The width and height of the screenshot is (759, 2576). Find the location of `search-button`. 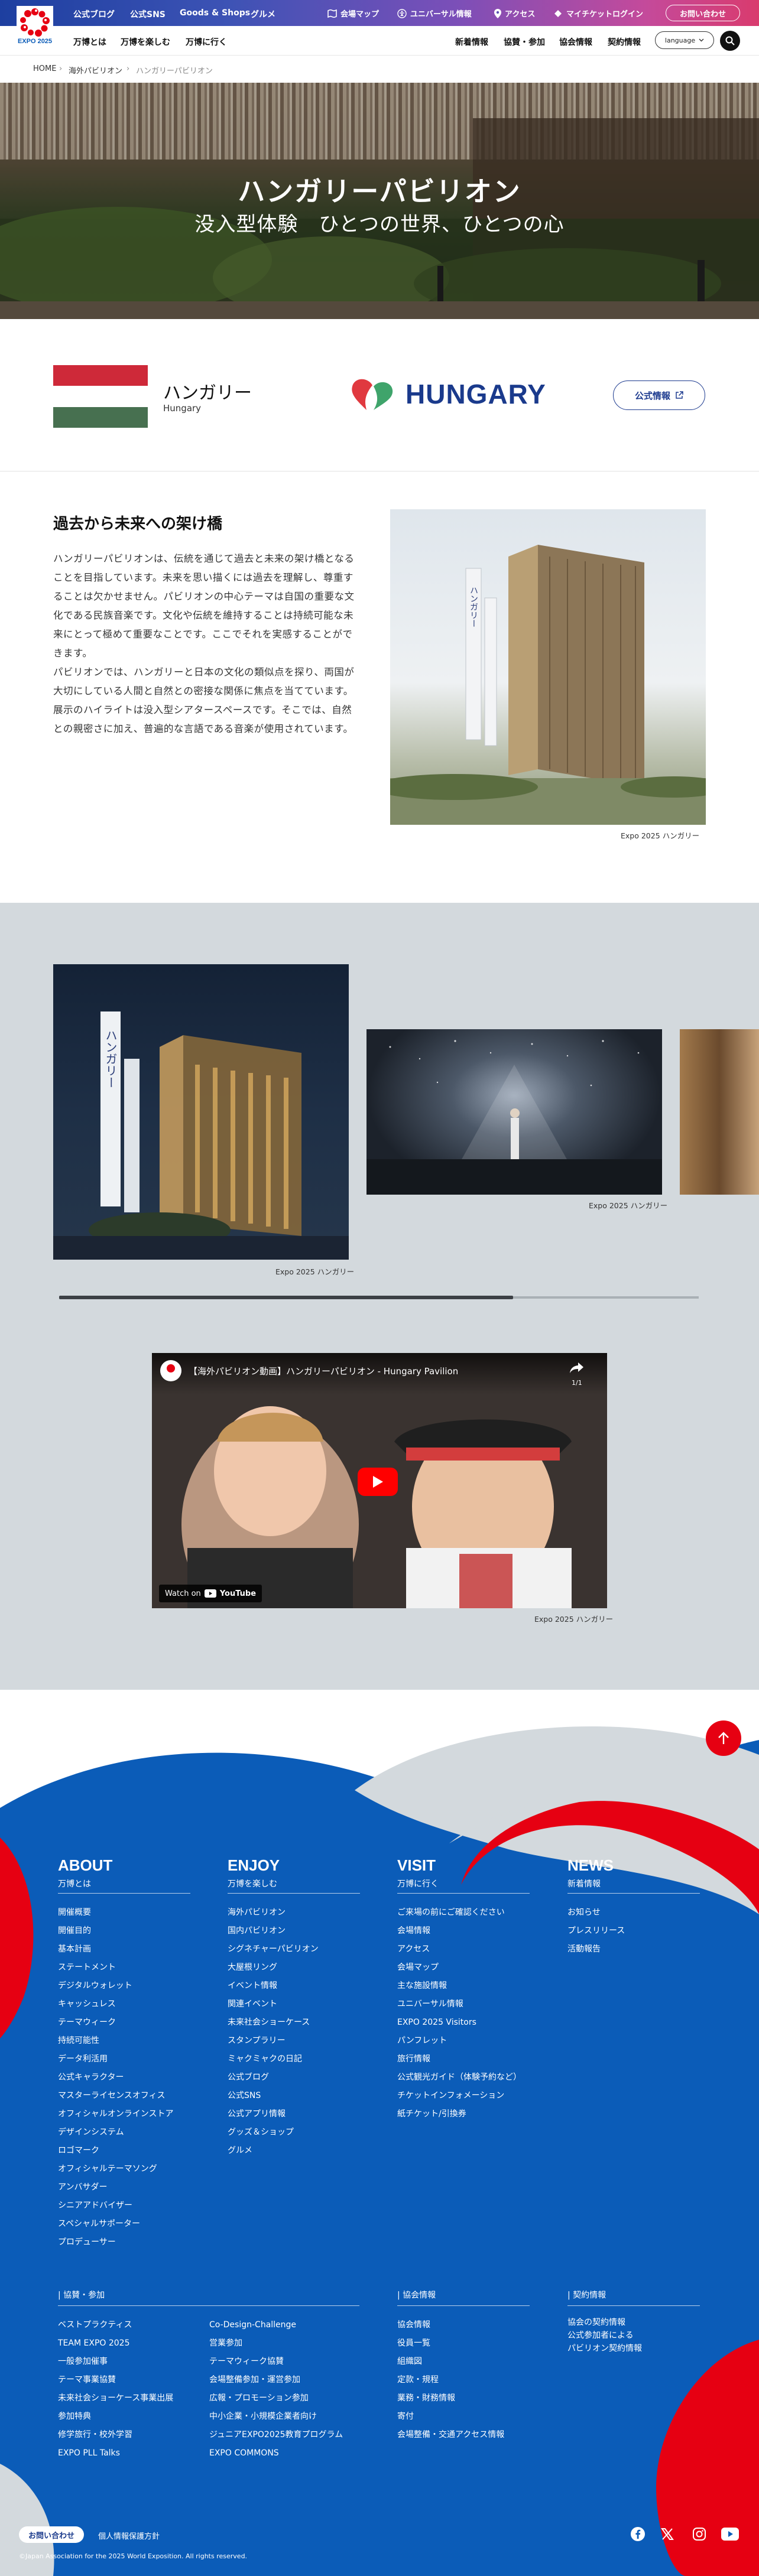

search-button is located at coordinates (730, 41).